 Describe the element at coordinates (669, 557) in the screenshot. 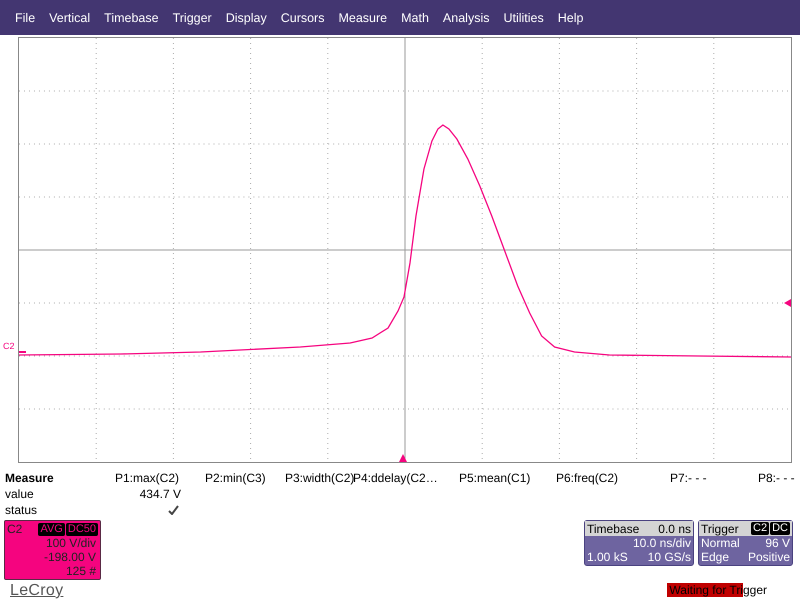

I see `sample-rate: 10 GS/s` at that location.